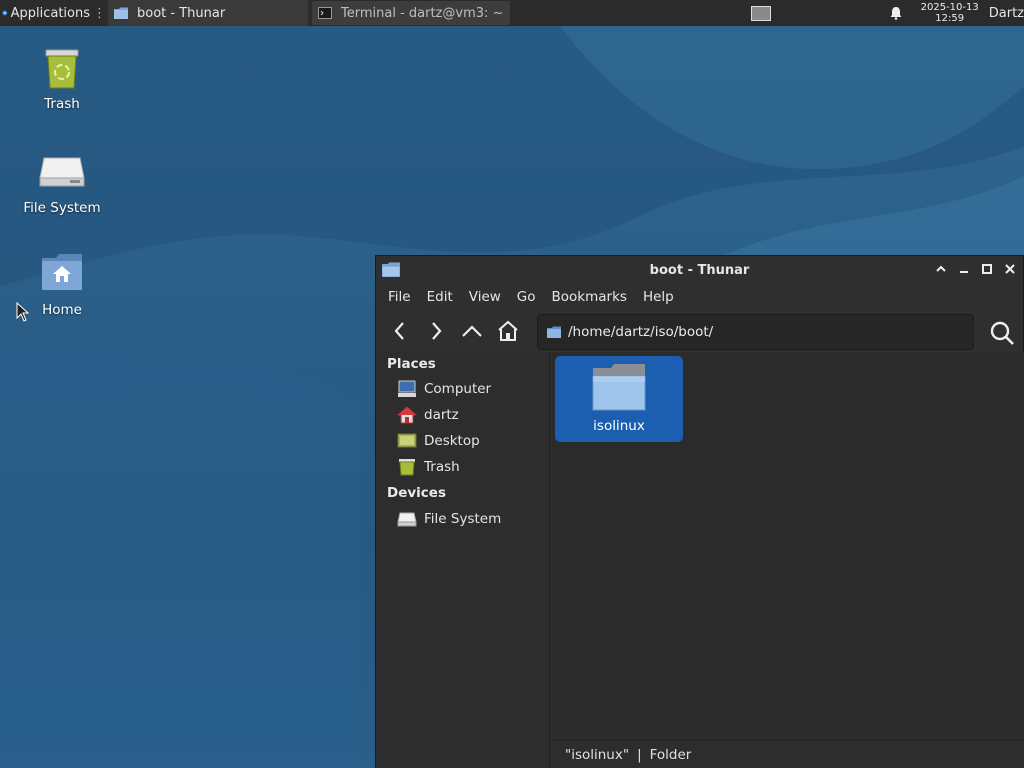 The width and height of the screenshot is (1024, 768). I want to click on user-menu: Dartz, so click(1006, 13).